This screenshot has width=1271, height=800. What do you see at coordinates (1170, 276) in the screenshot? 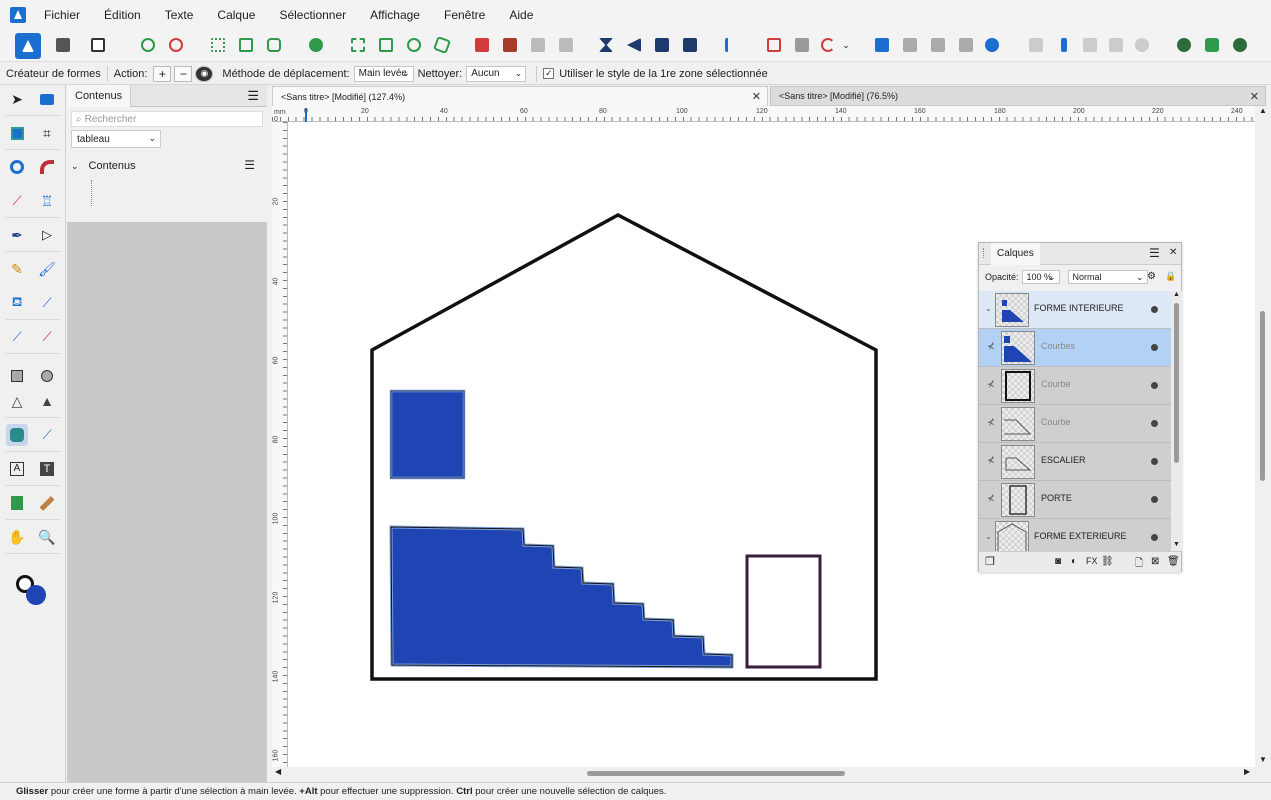
I see `lock-icon: 🔒` at bounding box center [1170, 276].